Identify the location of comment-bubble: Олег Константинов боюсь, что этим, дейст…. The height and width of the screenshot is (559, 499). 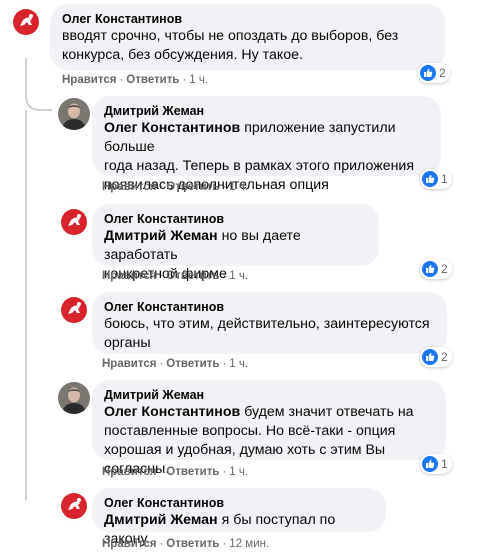
(269, 323).